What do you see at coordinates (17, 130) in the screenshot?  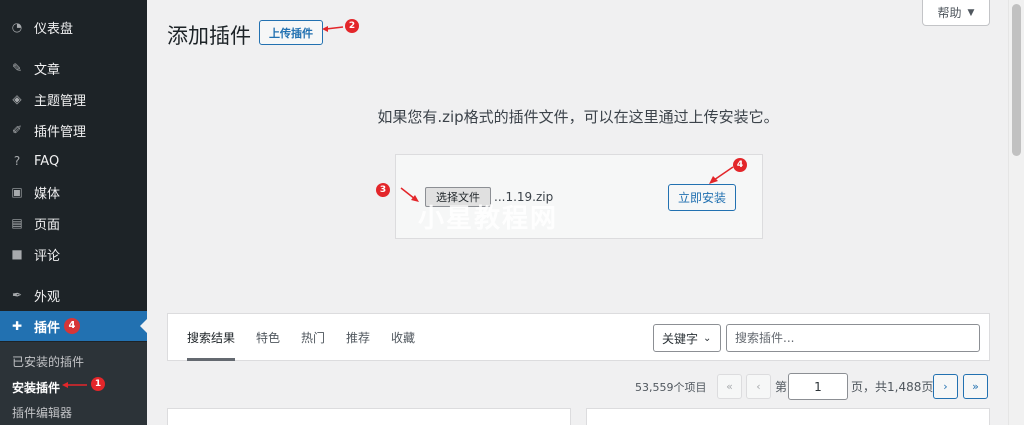 I see `brush-icon: ✐` at bounding box center [17, 130].